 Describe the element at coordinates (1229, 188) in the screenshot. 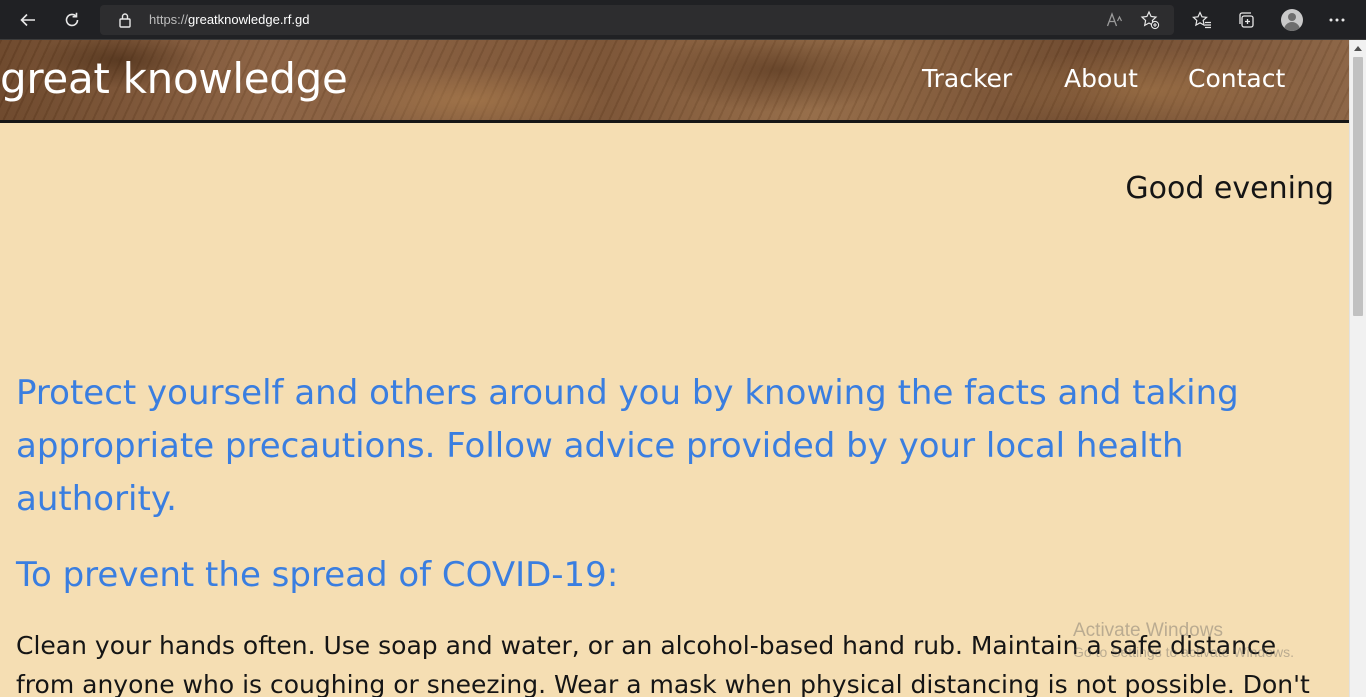

I see `greeting-text: Good evening` at that location.